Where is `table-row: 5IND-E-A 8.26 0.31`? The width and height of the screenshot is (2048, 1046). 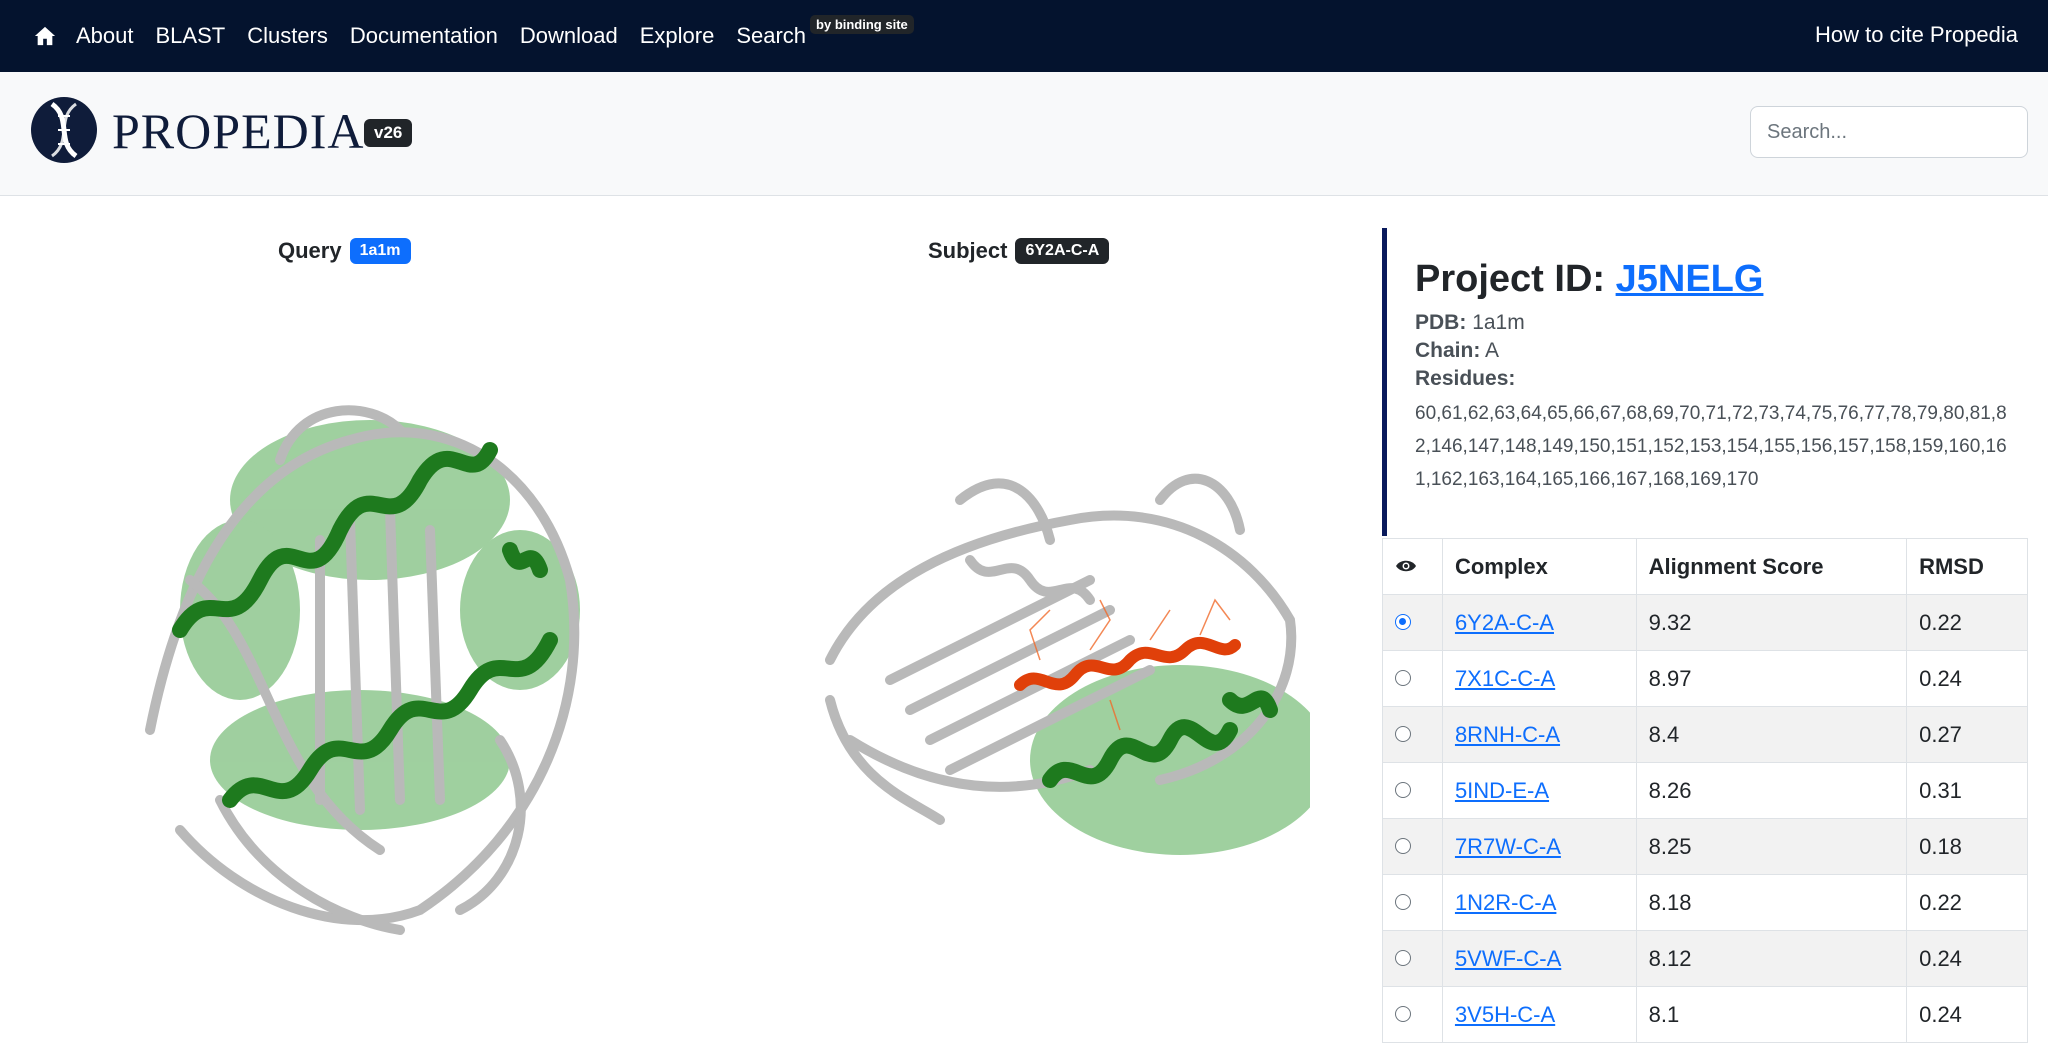
table-row: 5IND-E-A 8.26 0.31 is located at coordinates (1705, 790).